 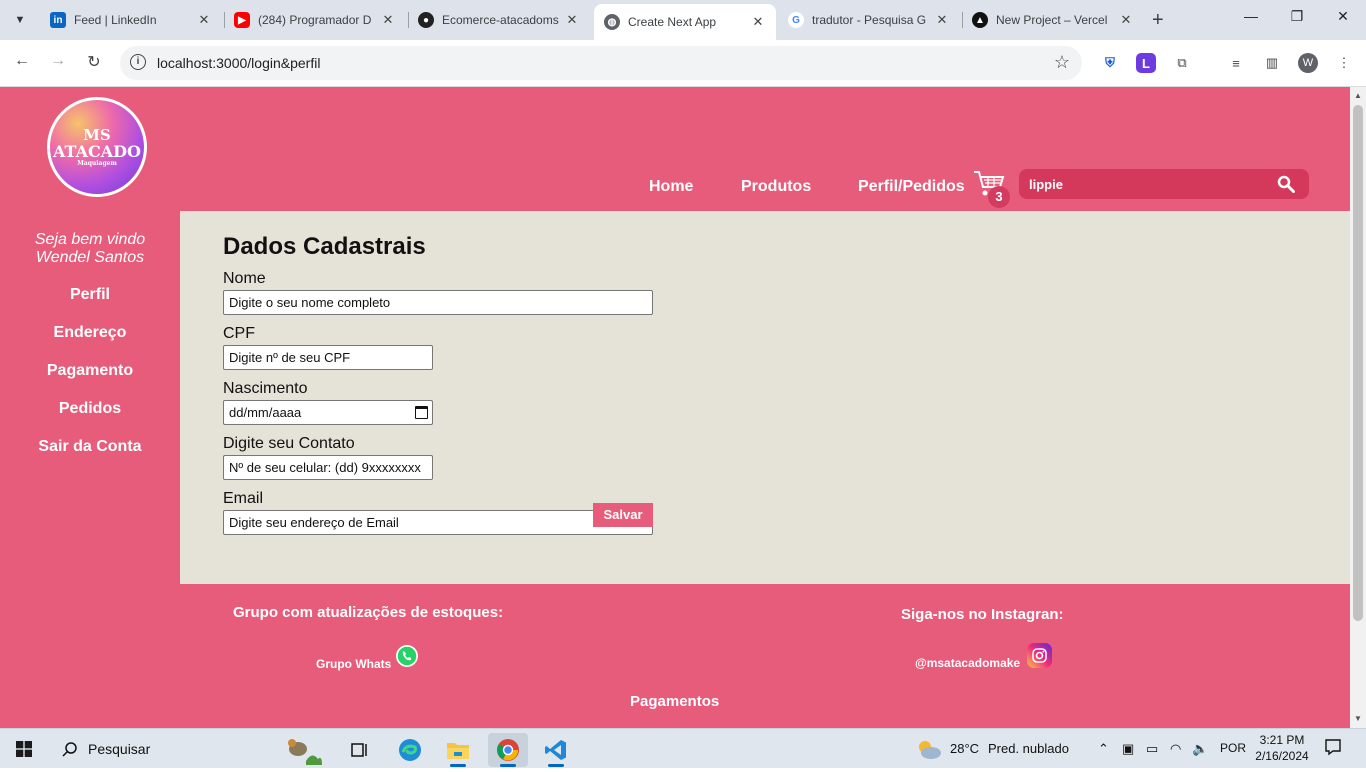 I want to click on scroll-thumb, so click(x=1358, y=363).